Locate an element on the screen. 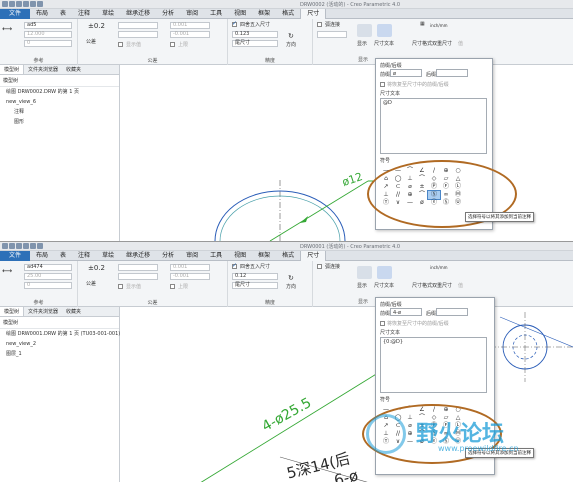  tree-node-graphics: 图形 is located at coordinates (59, 122).